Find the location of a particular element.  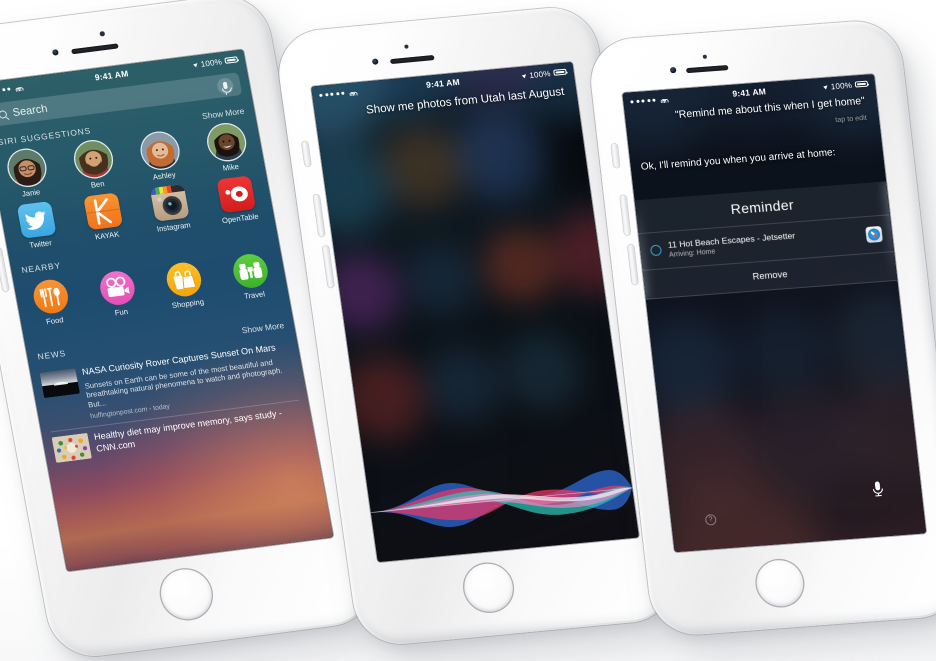

app-name: OpenTable is located at coordinates (240, 218).